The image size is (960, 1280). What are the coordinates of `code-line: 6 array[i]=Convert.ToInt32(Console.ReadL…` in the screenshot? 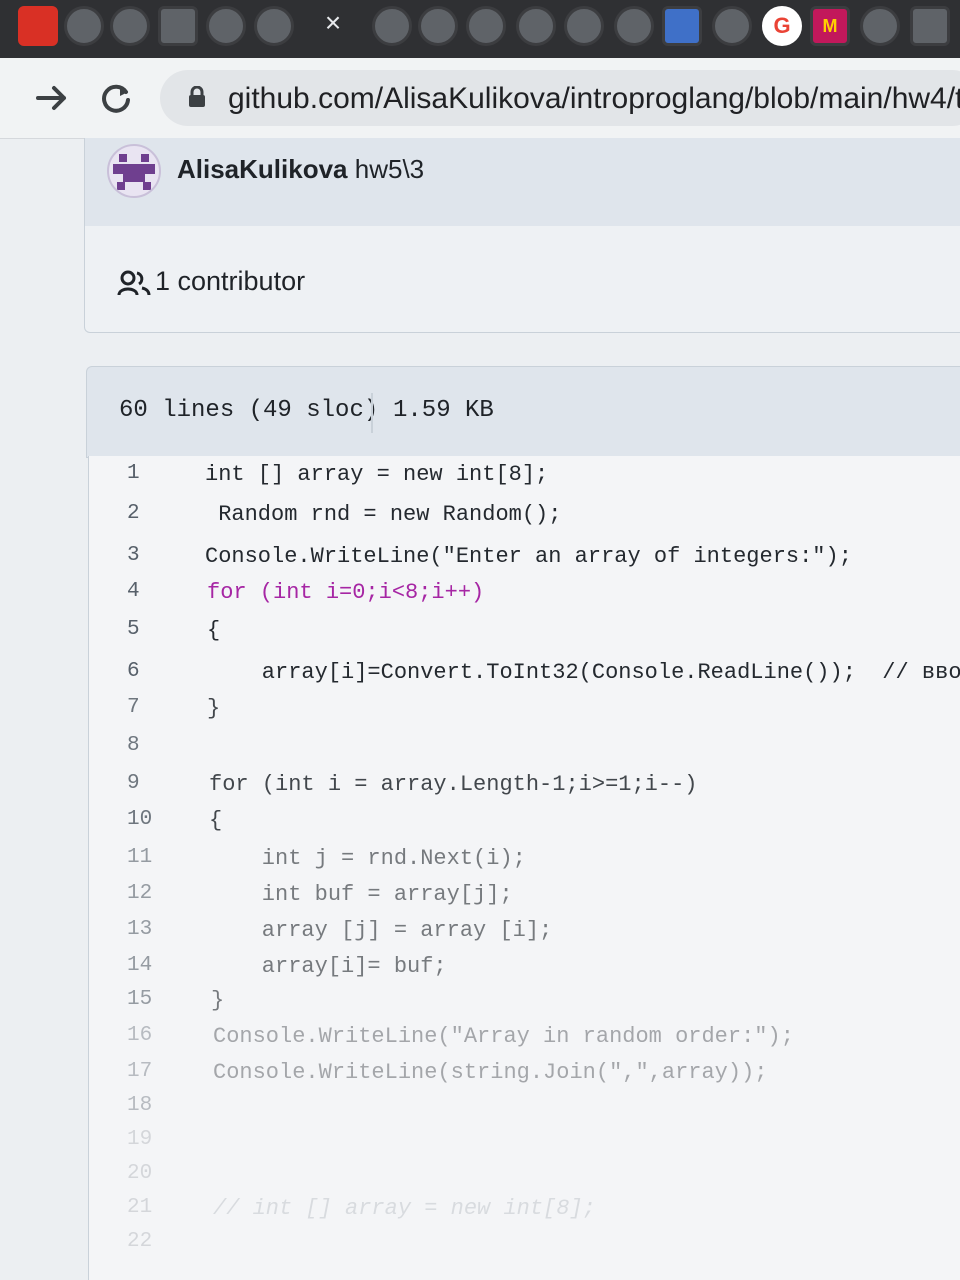 It's located at (524, 678).